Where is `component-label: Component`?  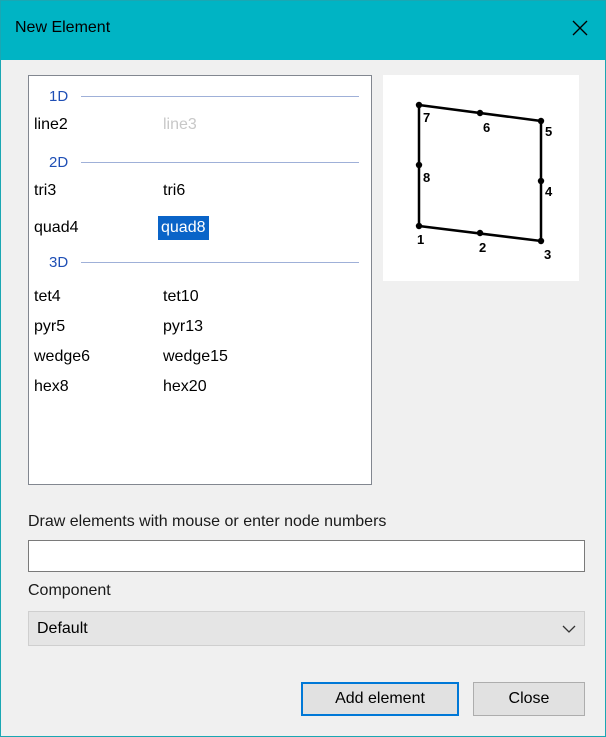 component-label: Component is located at coordinates (69, 590).